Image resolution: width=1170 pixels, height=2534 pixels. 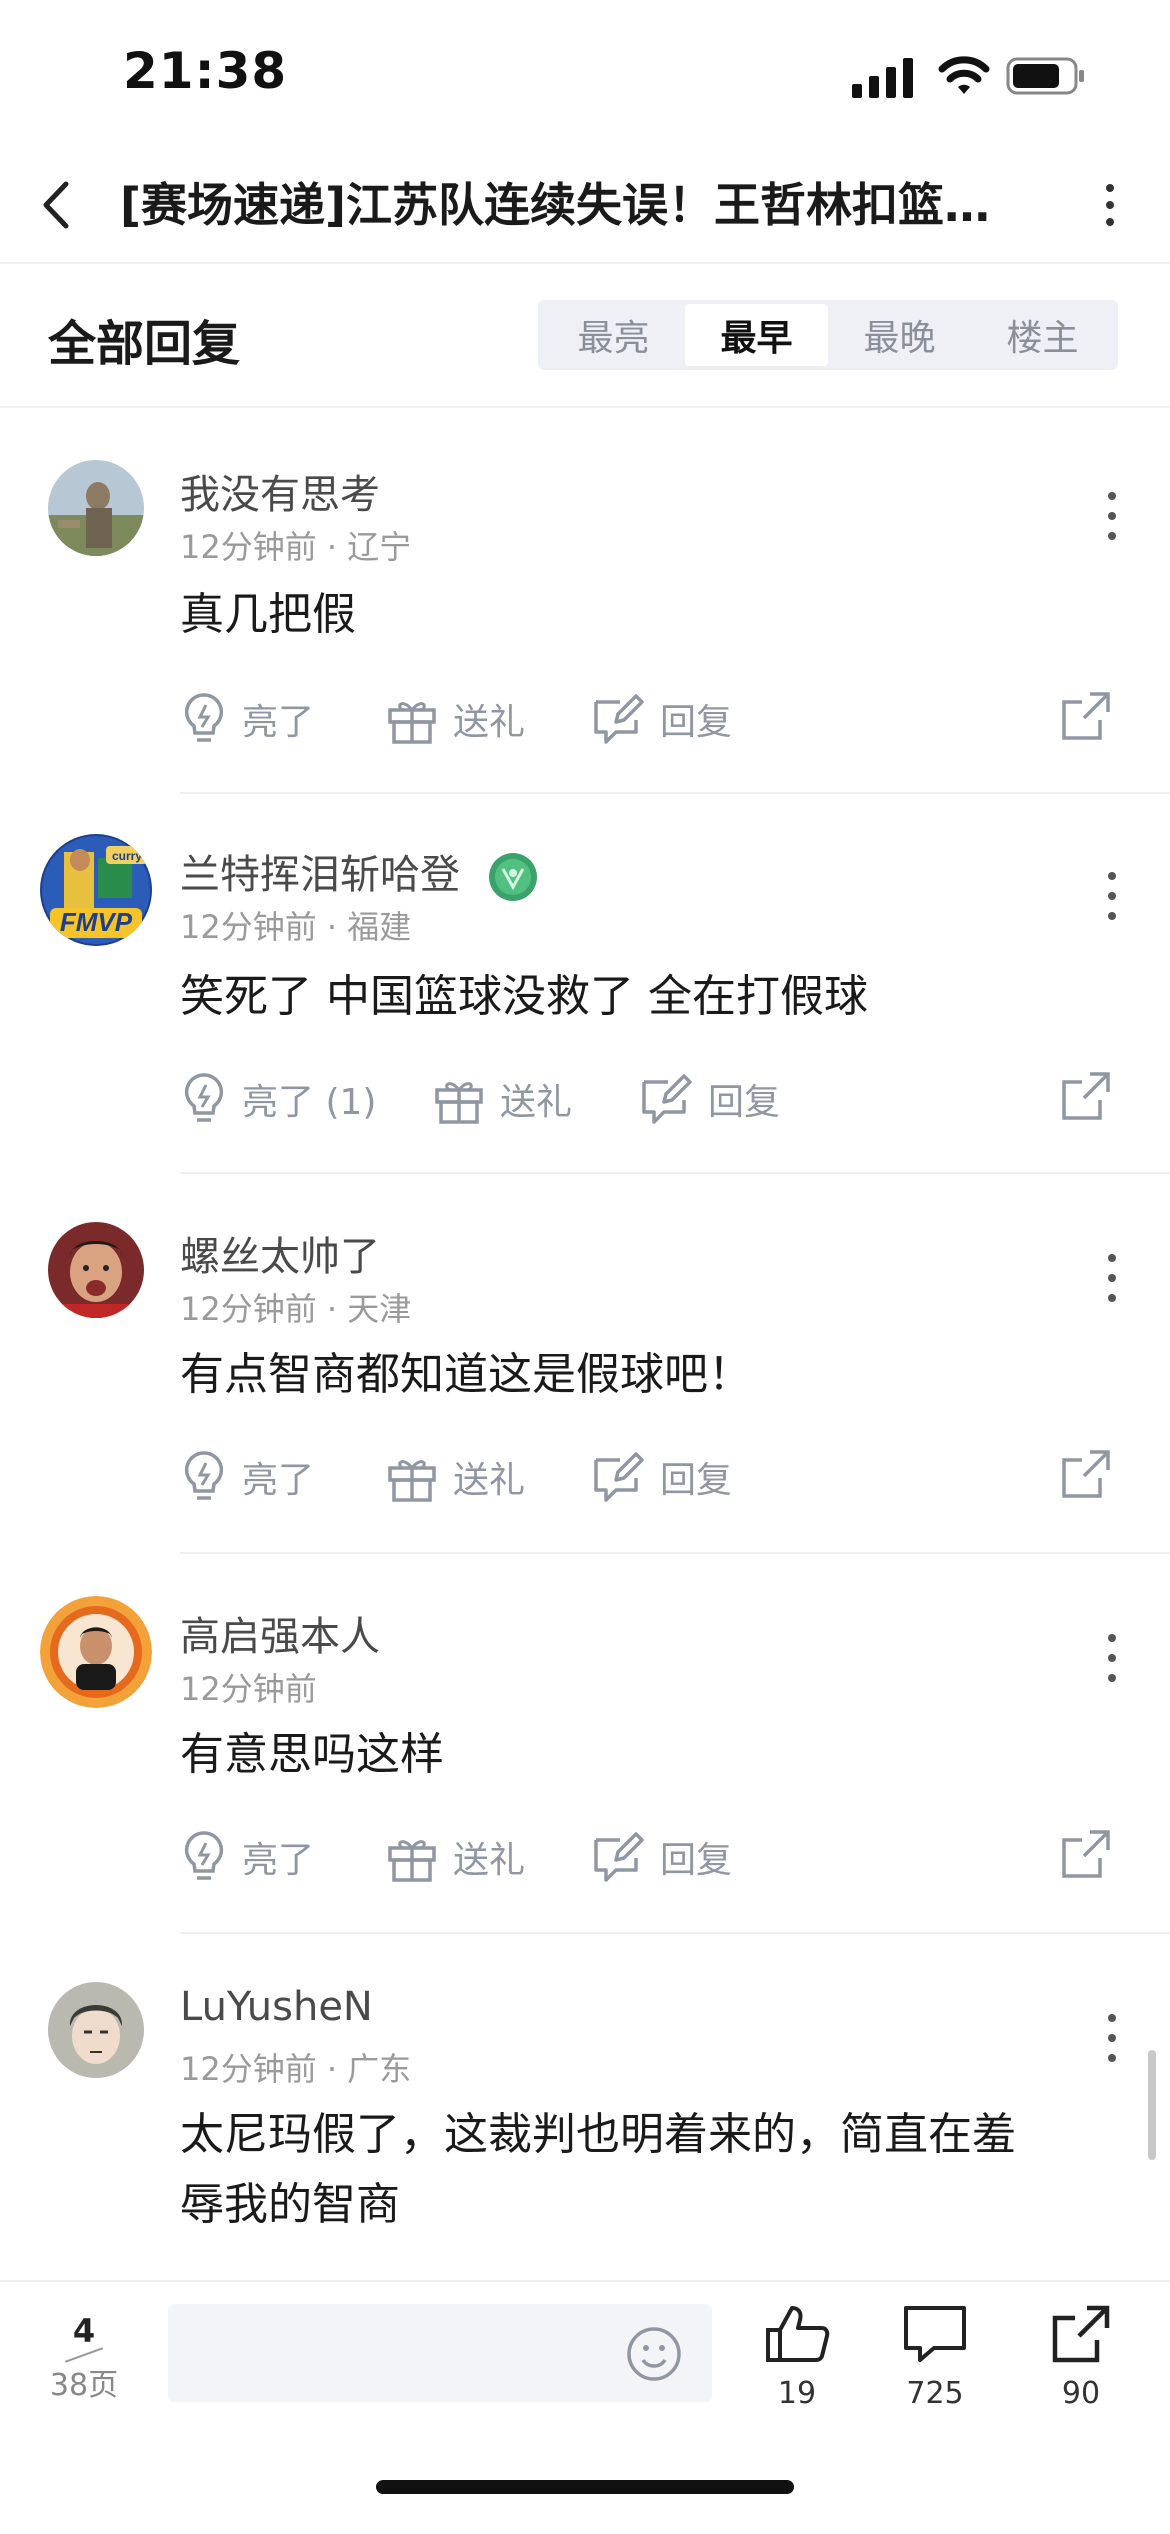 What do you see at coordinates (1045, 76) in the screenshot?
I see `battery-icon` at bounding box center [1045, 76].